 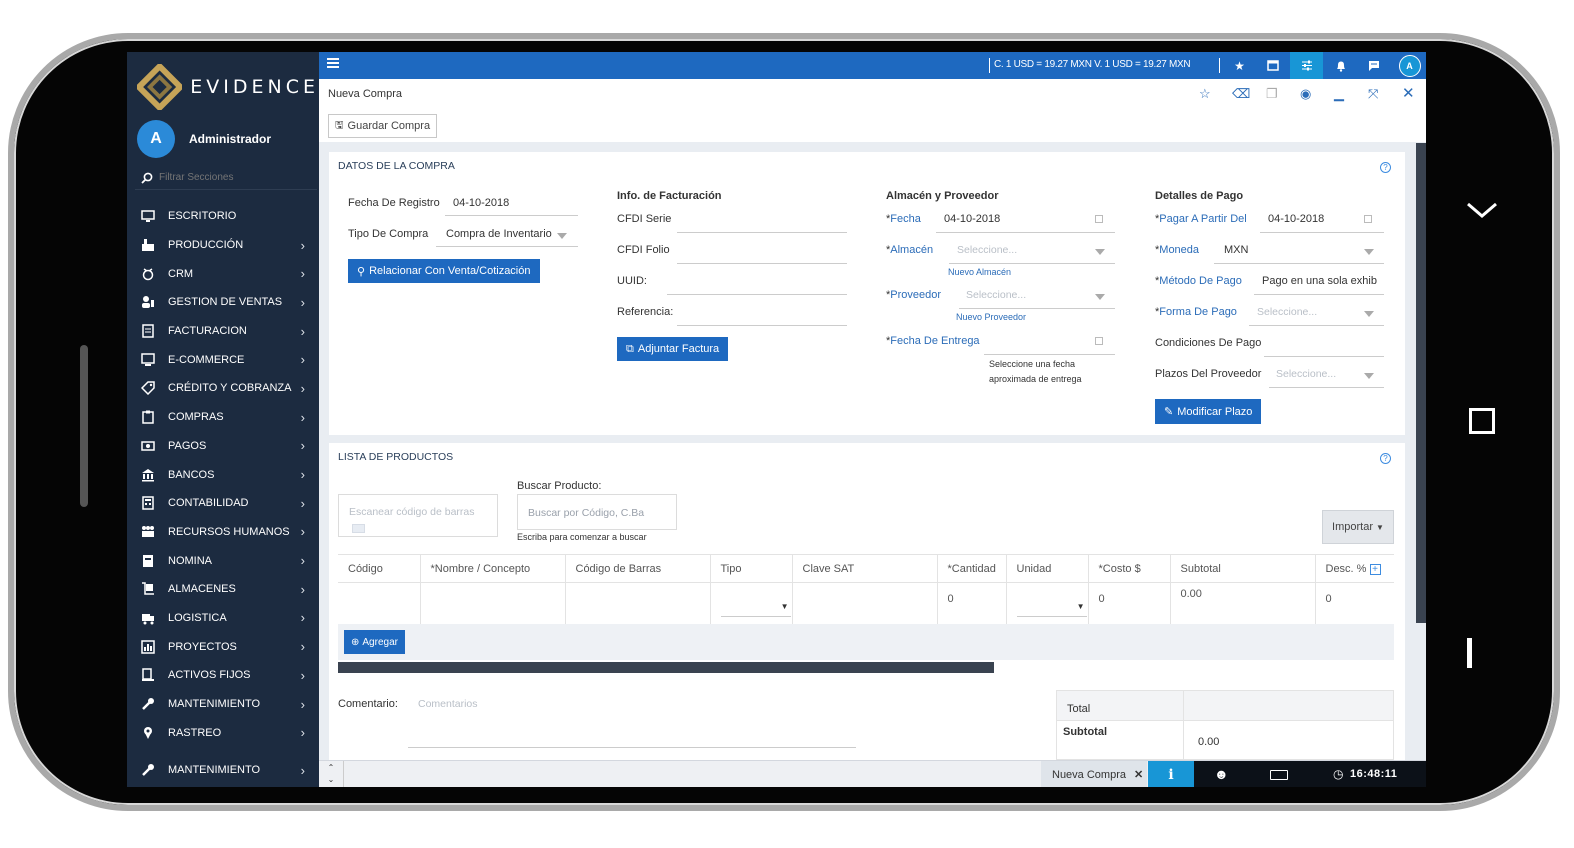 What do you see at coordinates (751, 603) in the screenshot?
I see `tipo-cell: ▼` at bounding box center [751, 603].